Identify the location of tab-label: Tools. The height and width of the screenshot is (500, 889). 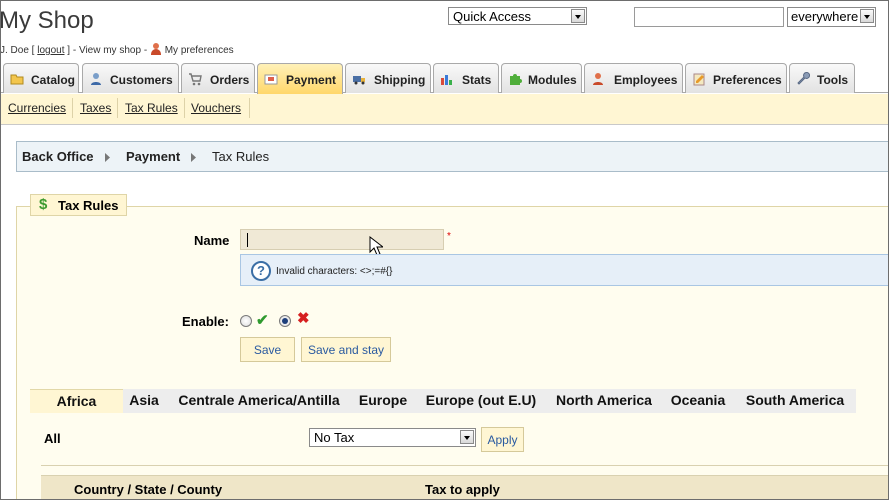
(833, 80).